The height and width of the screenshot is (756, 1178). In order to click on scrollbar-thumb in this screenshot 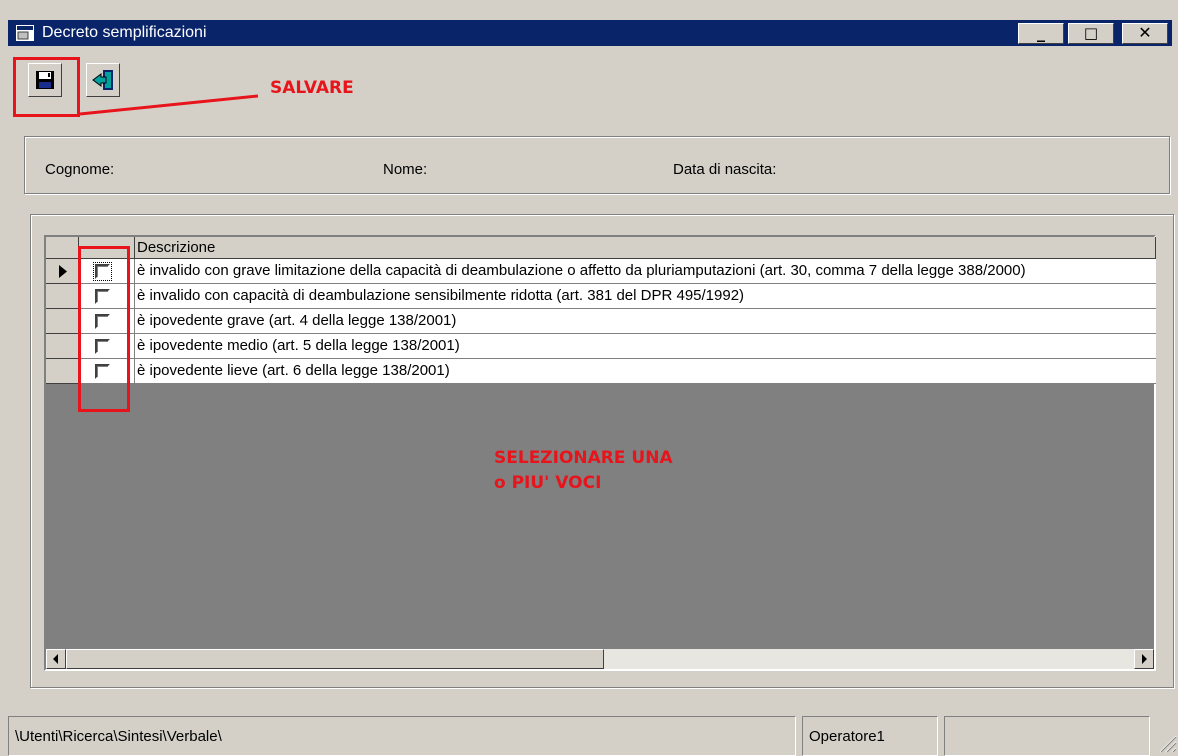, I will do `click(335, 659)`.